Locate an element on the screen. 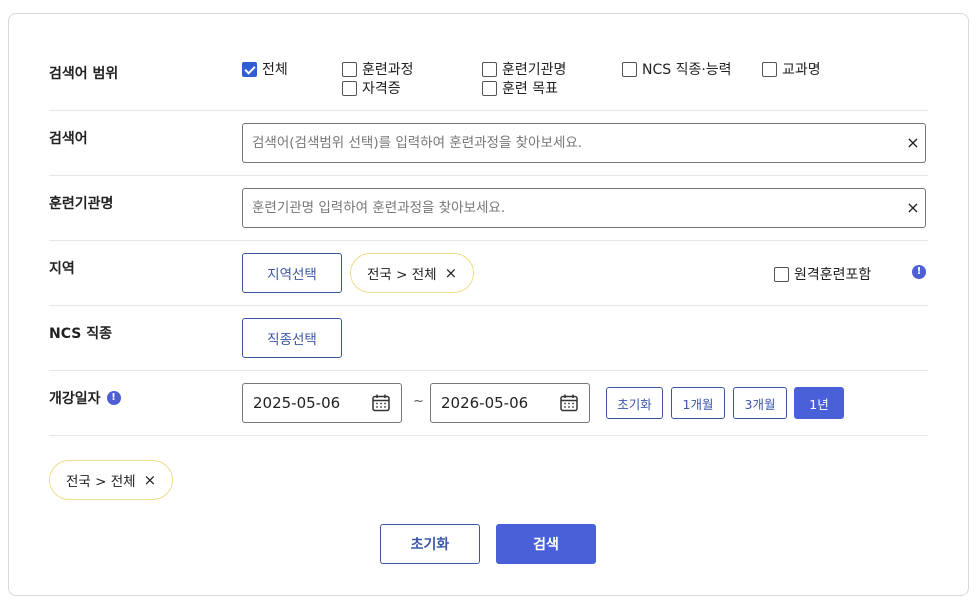 The width and height of the screenshot is (980, 600). end-date-value: 2026-05-06 is located at coordinates (485, 403).